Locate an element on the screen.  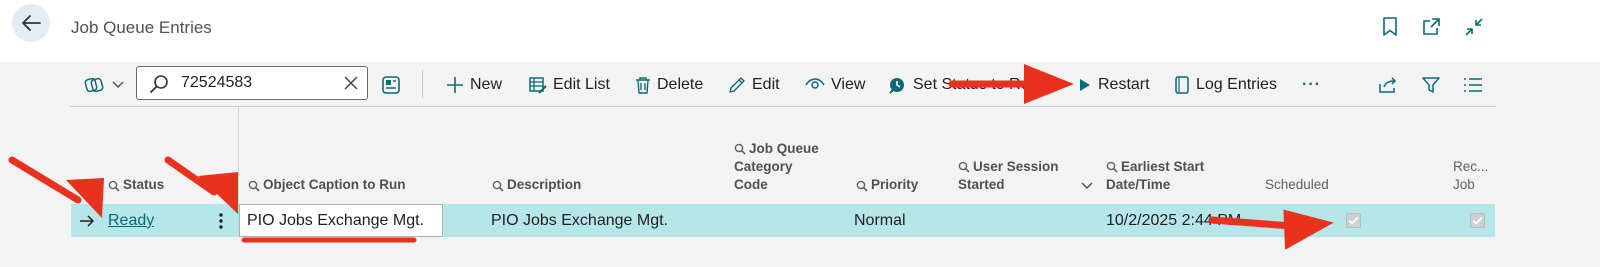
back-button is located at coordinates (31, 23).